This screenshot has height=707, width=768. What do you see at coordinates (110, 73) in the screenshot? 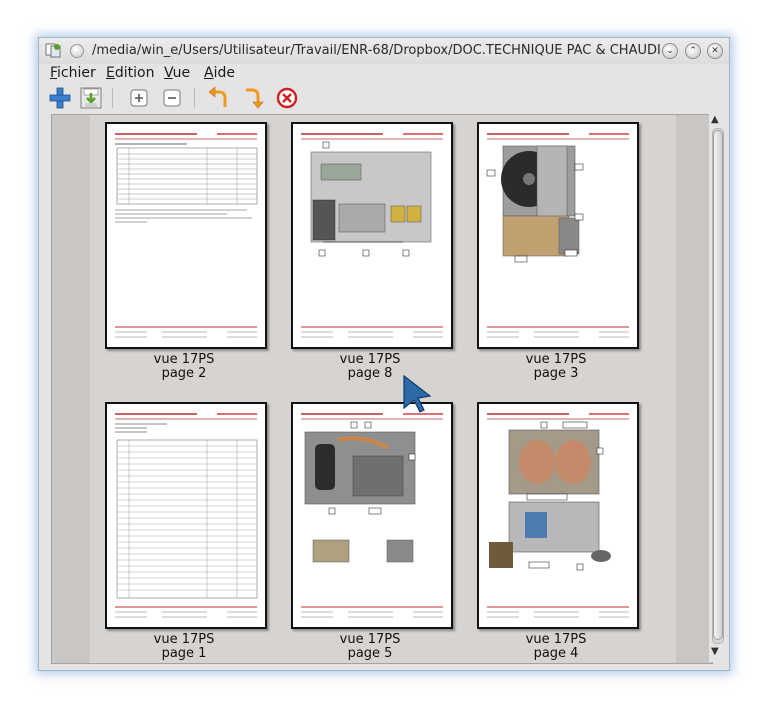
I see `menu-edition-accel: E` at bounding box center [110, 73].